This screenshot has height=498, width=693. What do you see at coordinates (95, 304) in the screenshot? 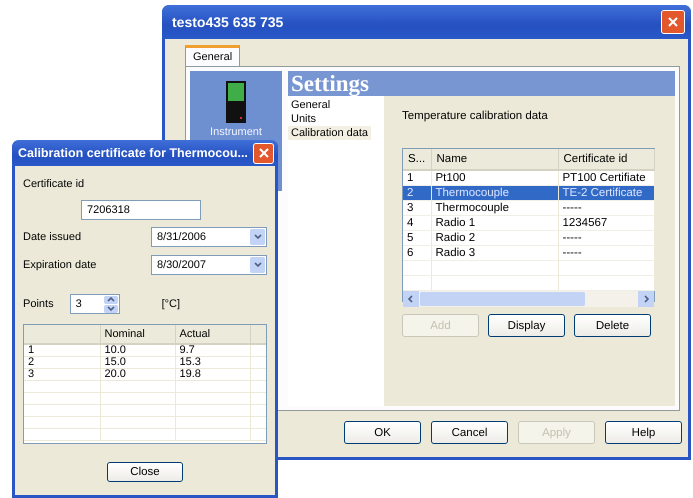
I see `points-spinner: 3` at bounding box center [95, 304].